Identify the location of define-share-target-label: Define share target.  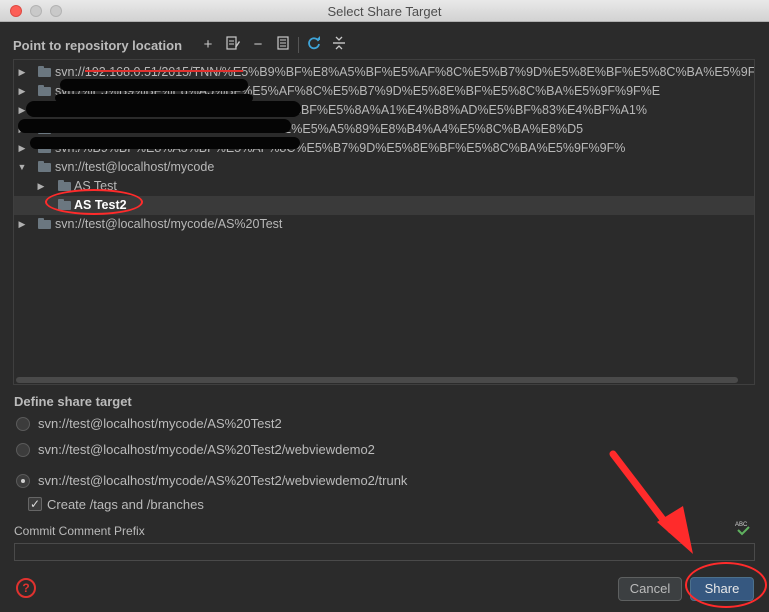
(73, 401).